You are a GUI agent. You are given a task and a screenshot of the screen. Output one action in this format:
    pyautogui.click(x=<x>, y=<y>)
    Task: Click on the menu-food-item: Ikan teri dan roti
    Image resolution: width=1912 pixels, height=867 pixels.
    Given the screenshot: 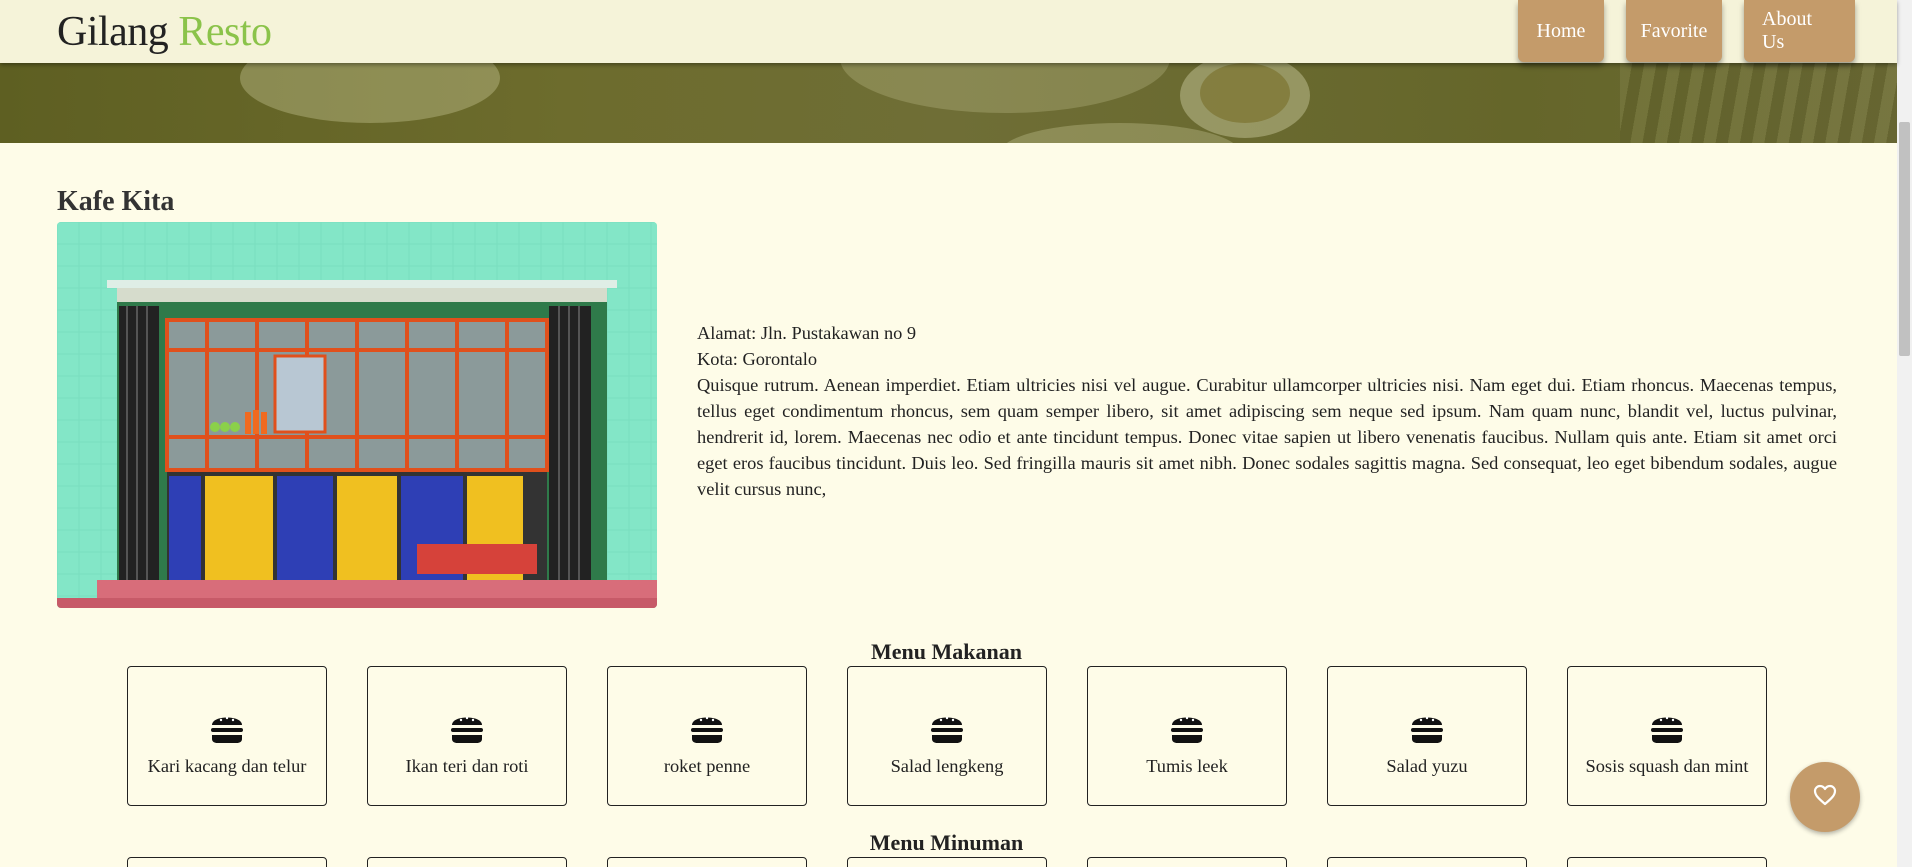 What is the action you would take?
    pyautogui.click(x=467, y=736)
    